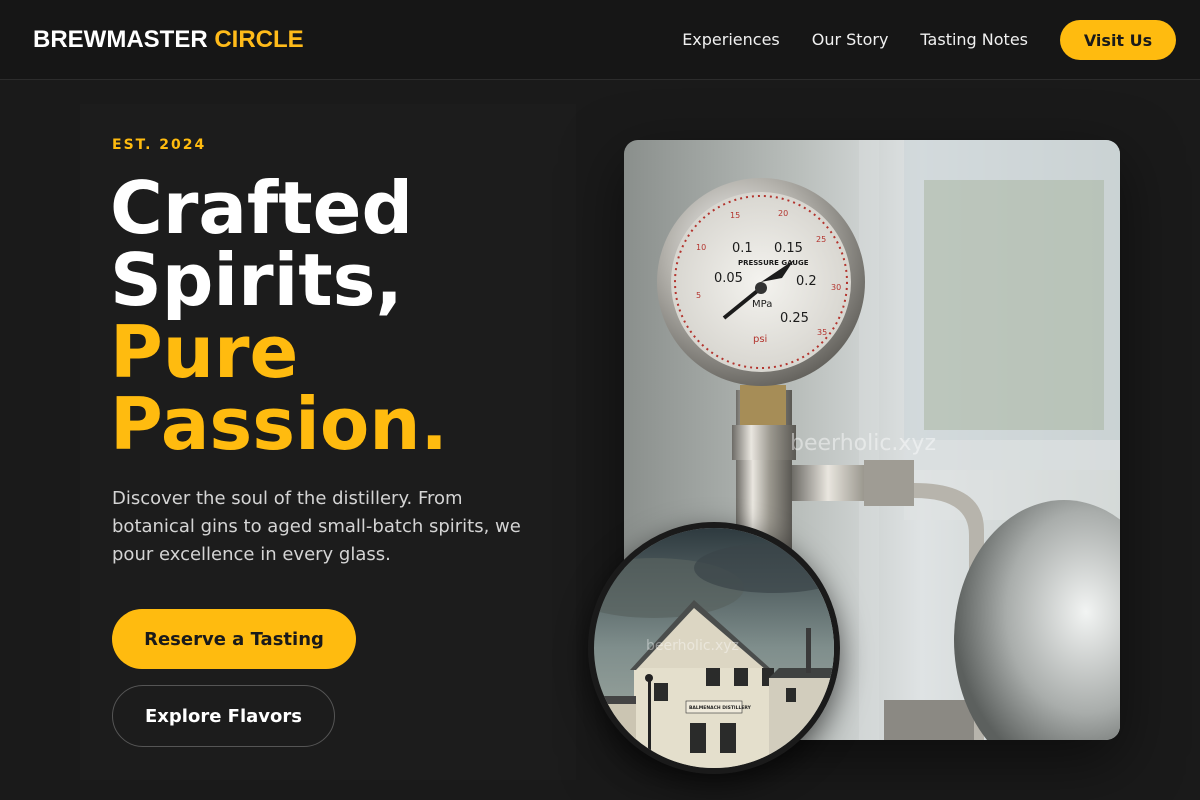 The height and width of the screenshot is (800, 1200). I want to click on headline-line-4: Passion., so click(279, 424).